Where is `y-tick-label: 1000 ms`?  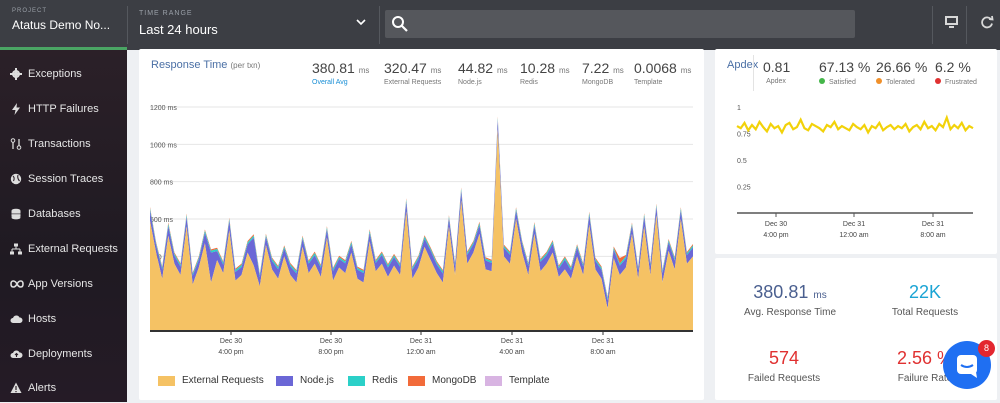 y-tick-label: 1000 ms is located at coordinates (163, 145).